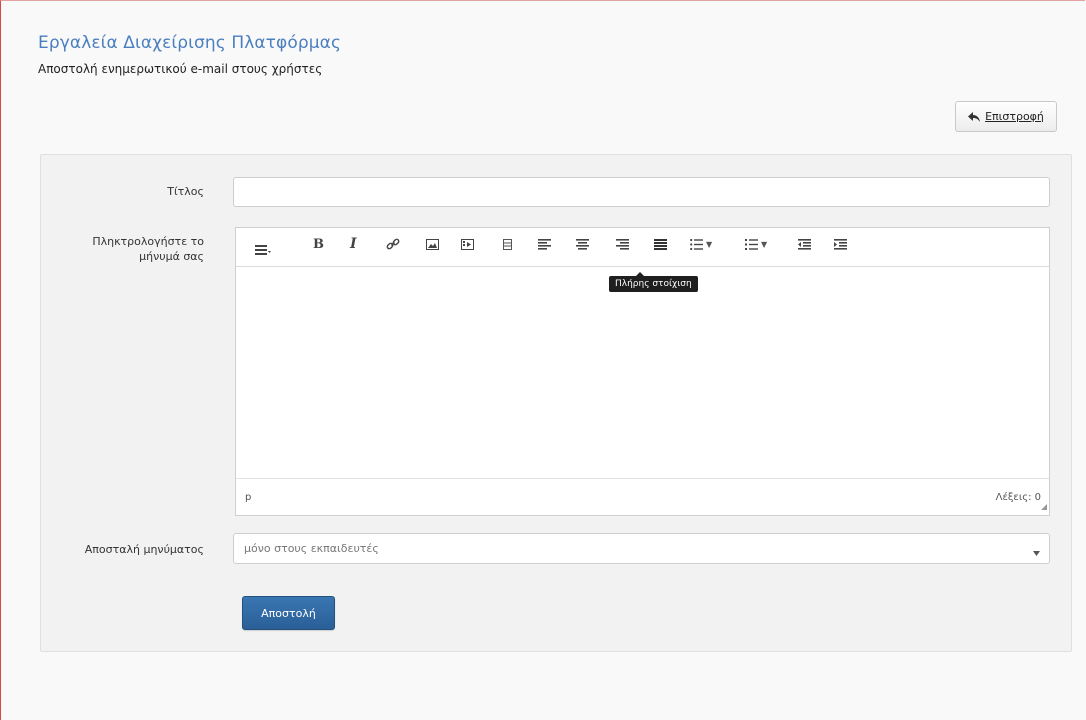  I want to click on recipients-selected-value: μόνο στους εκπαιδευτές, so click(311, 548).